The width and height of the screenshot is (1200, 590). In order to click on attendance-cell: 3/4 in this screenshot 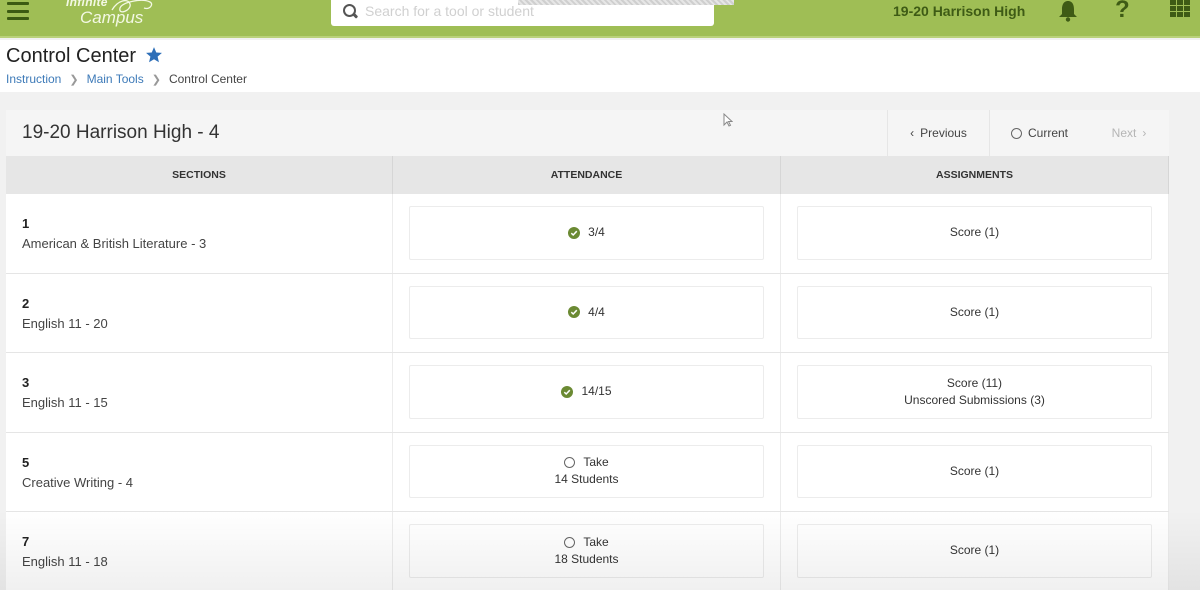, I will do `click(587, 233)`.